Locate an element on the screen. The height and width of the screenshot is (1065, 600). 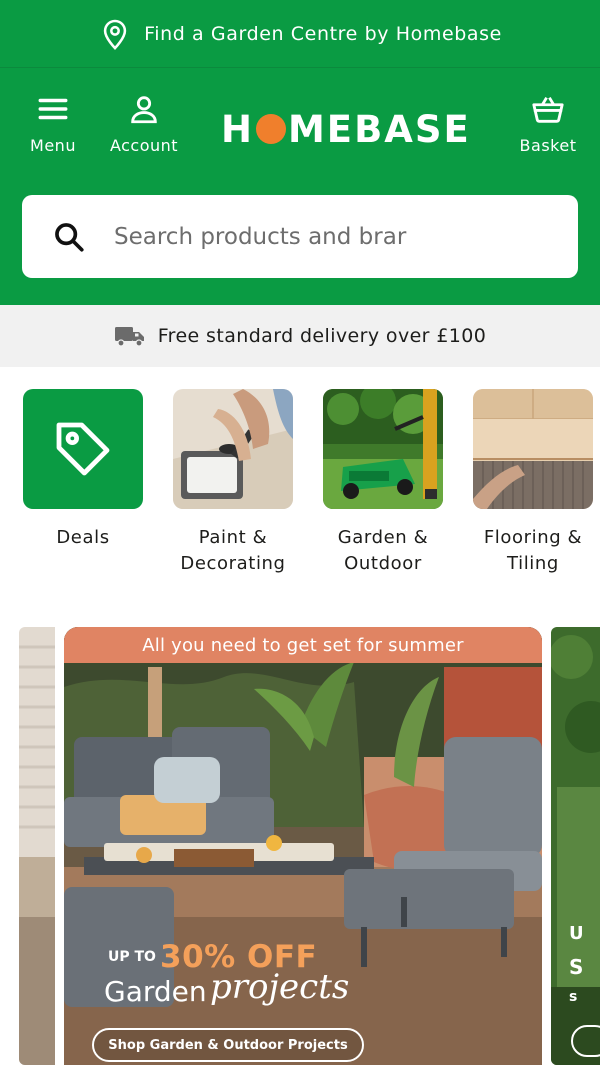
category-deals: Deals is located at coordinates (83, 470).